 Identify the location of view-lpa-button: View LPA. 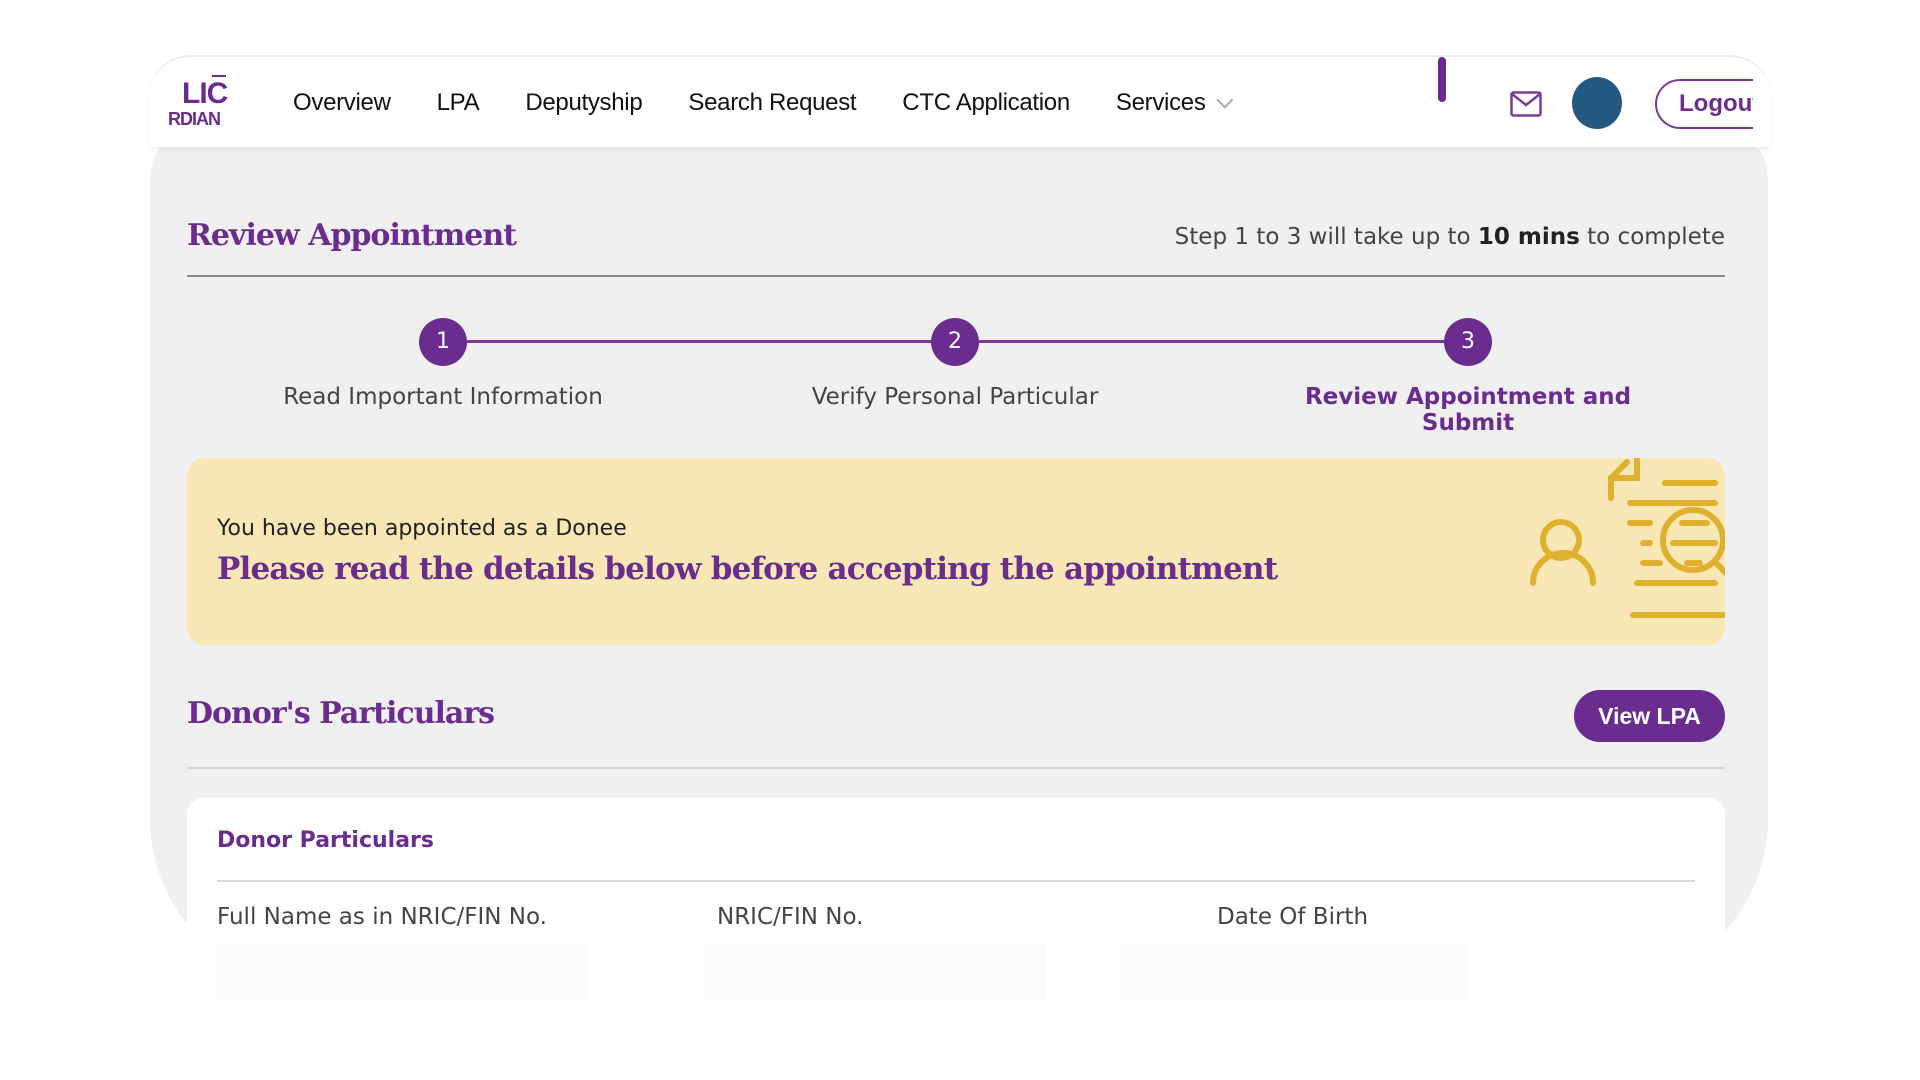
(1649, 716).